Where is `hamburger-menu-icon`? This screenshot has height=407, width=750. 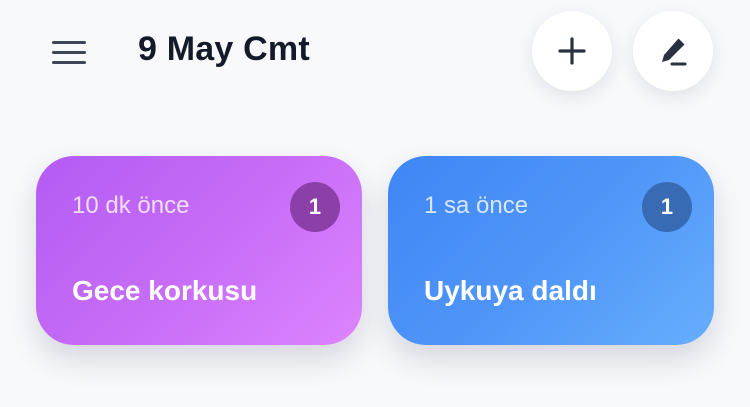
hamburger-menu-icon is located at coordinates (69, 42).